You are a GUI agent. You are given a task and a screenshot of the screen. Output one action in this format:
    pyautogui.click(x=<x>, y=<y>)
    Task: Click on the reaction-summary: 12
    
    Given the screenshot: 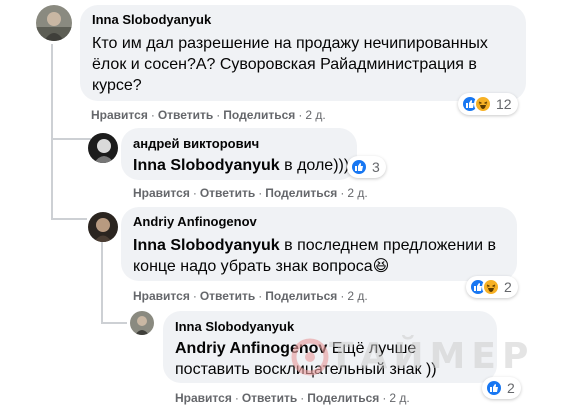 What is the action you would take?
    pyautogui.click(x=488, y=104)
    